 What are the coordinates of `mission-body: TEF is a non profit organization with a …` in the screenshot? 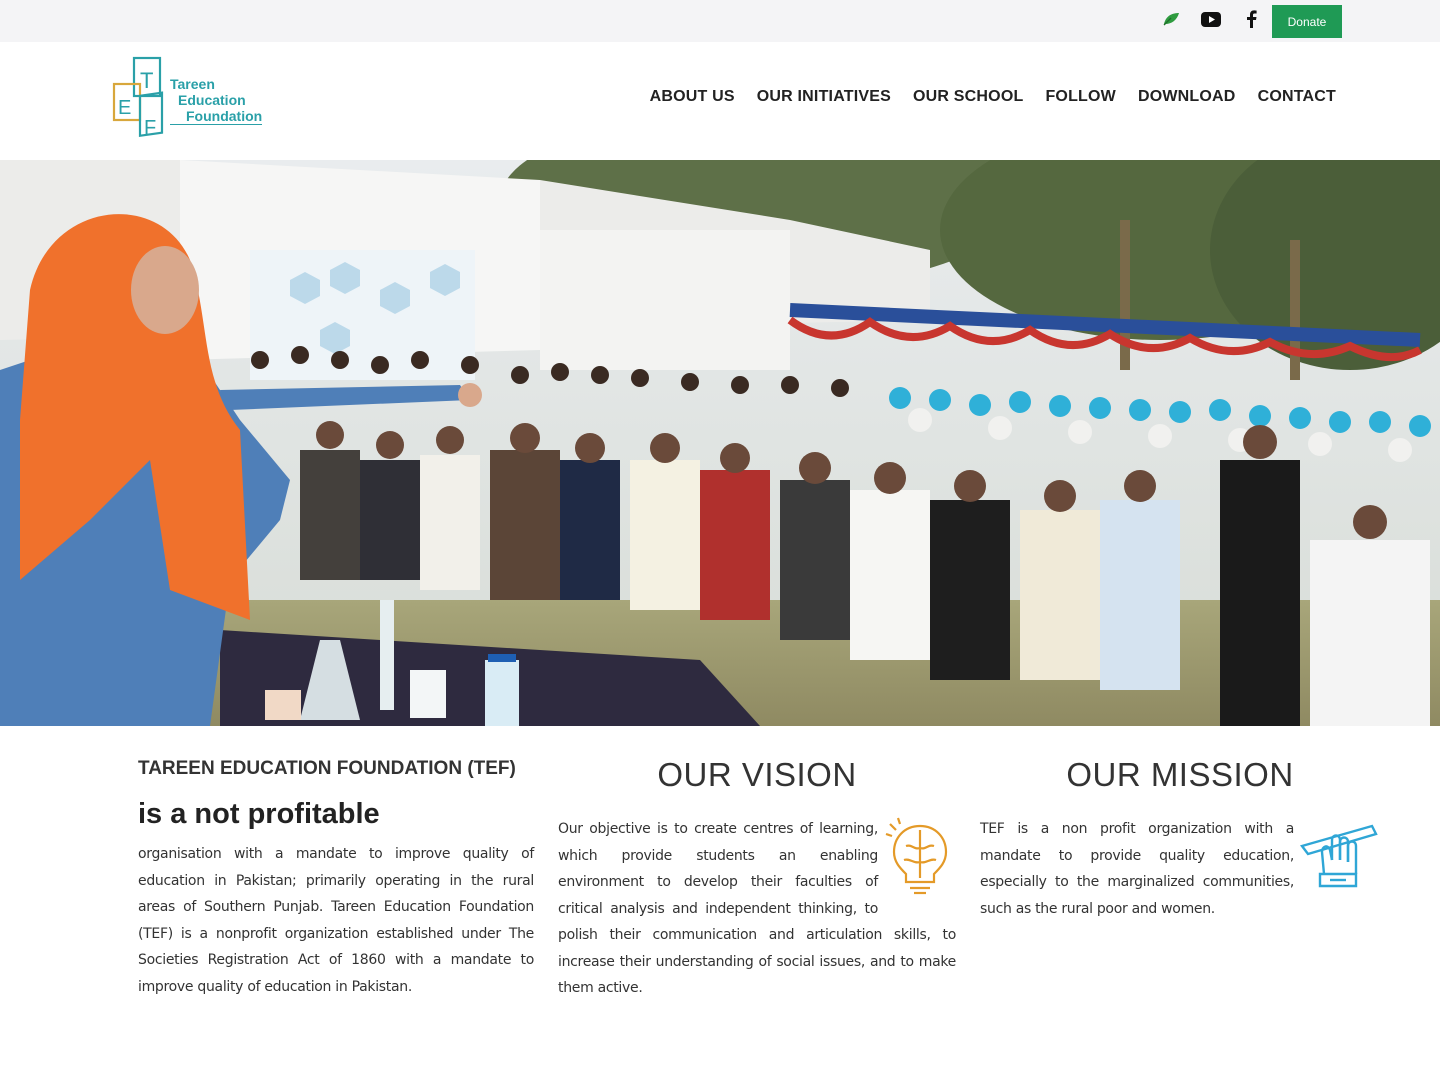 It's located at (1137, 869).